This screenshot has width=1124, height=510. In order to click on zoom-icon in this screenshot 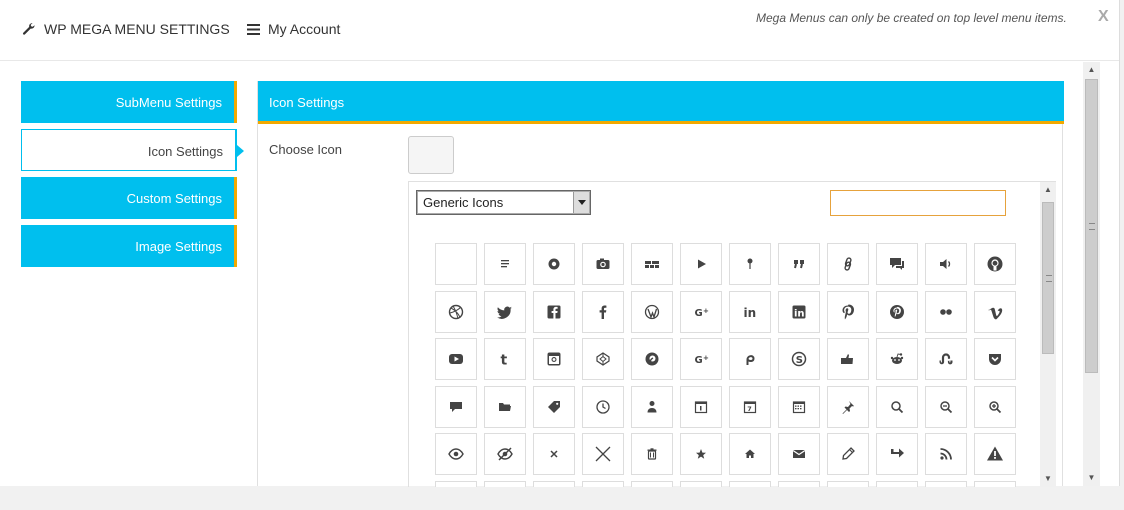, I will do `click(995, 407)`.